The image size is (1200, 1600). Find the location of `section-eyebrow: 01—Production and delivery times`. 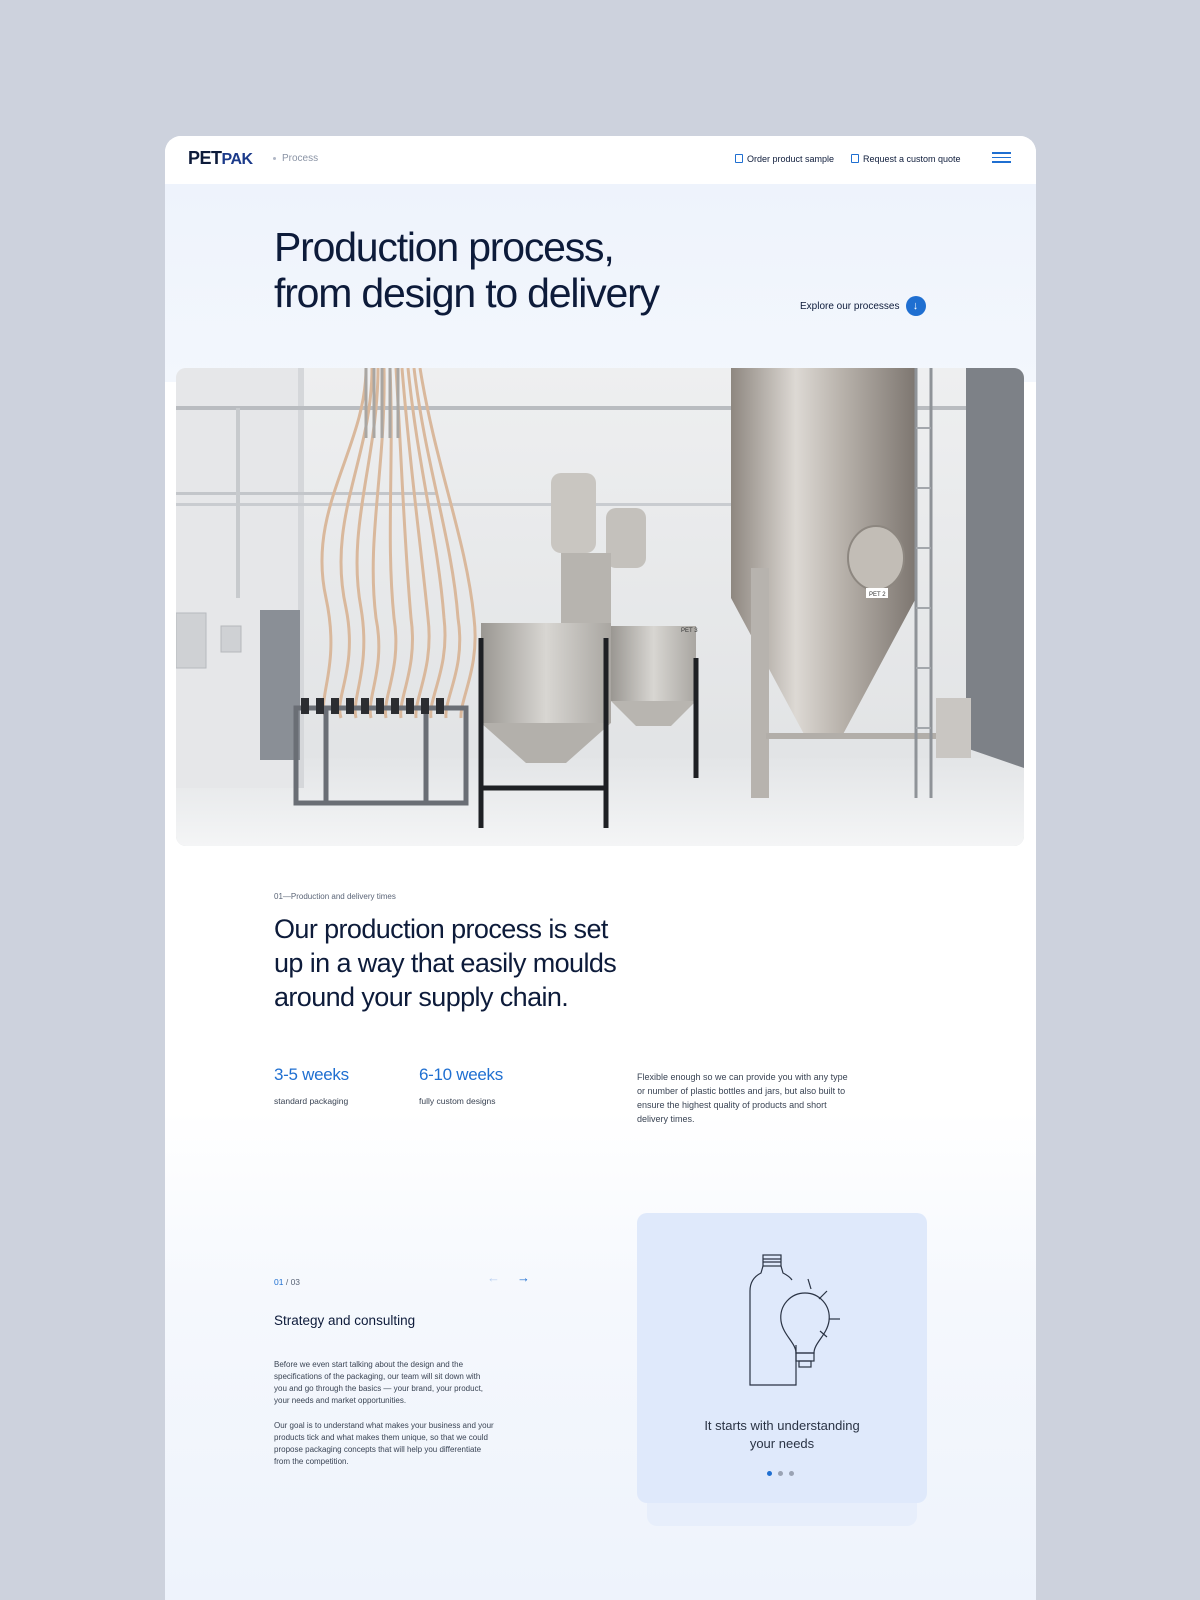

section-eyebrow: 01—Production and delivery times is located at coordinates (335, 896).